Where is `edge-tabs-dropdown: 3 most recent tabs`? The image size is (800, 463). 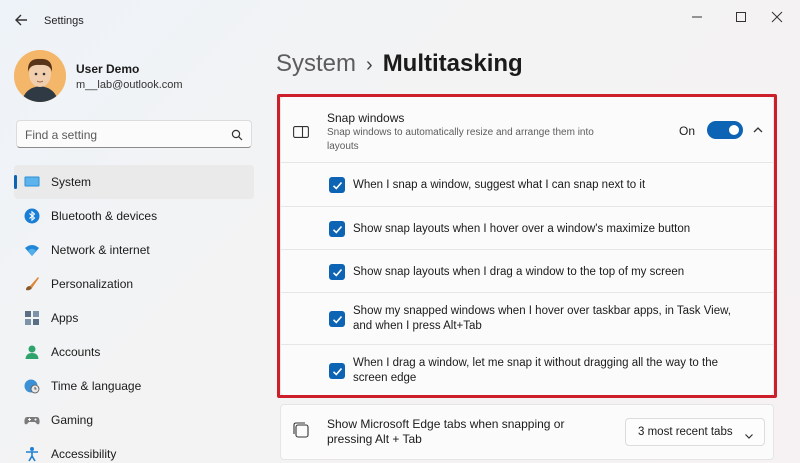
edge-tabs-dropdown: 3 most recent tabs is located at coordinates (695, 432).